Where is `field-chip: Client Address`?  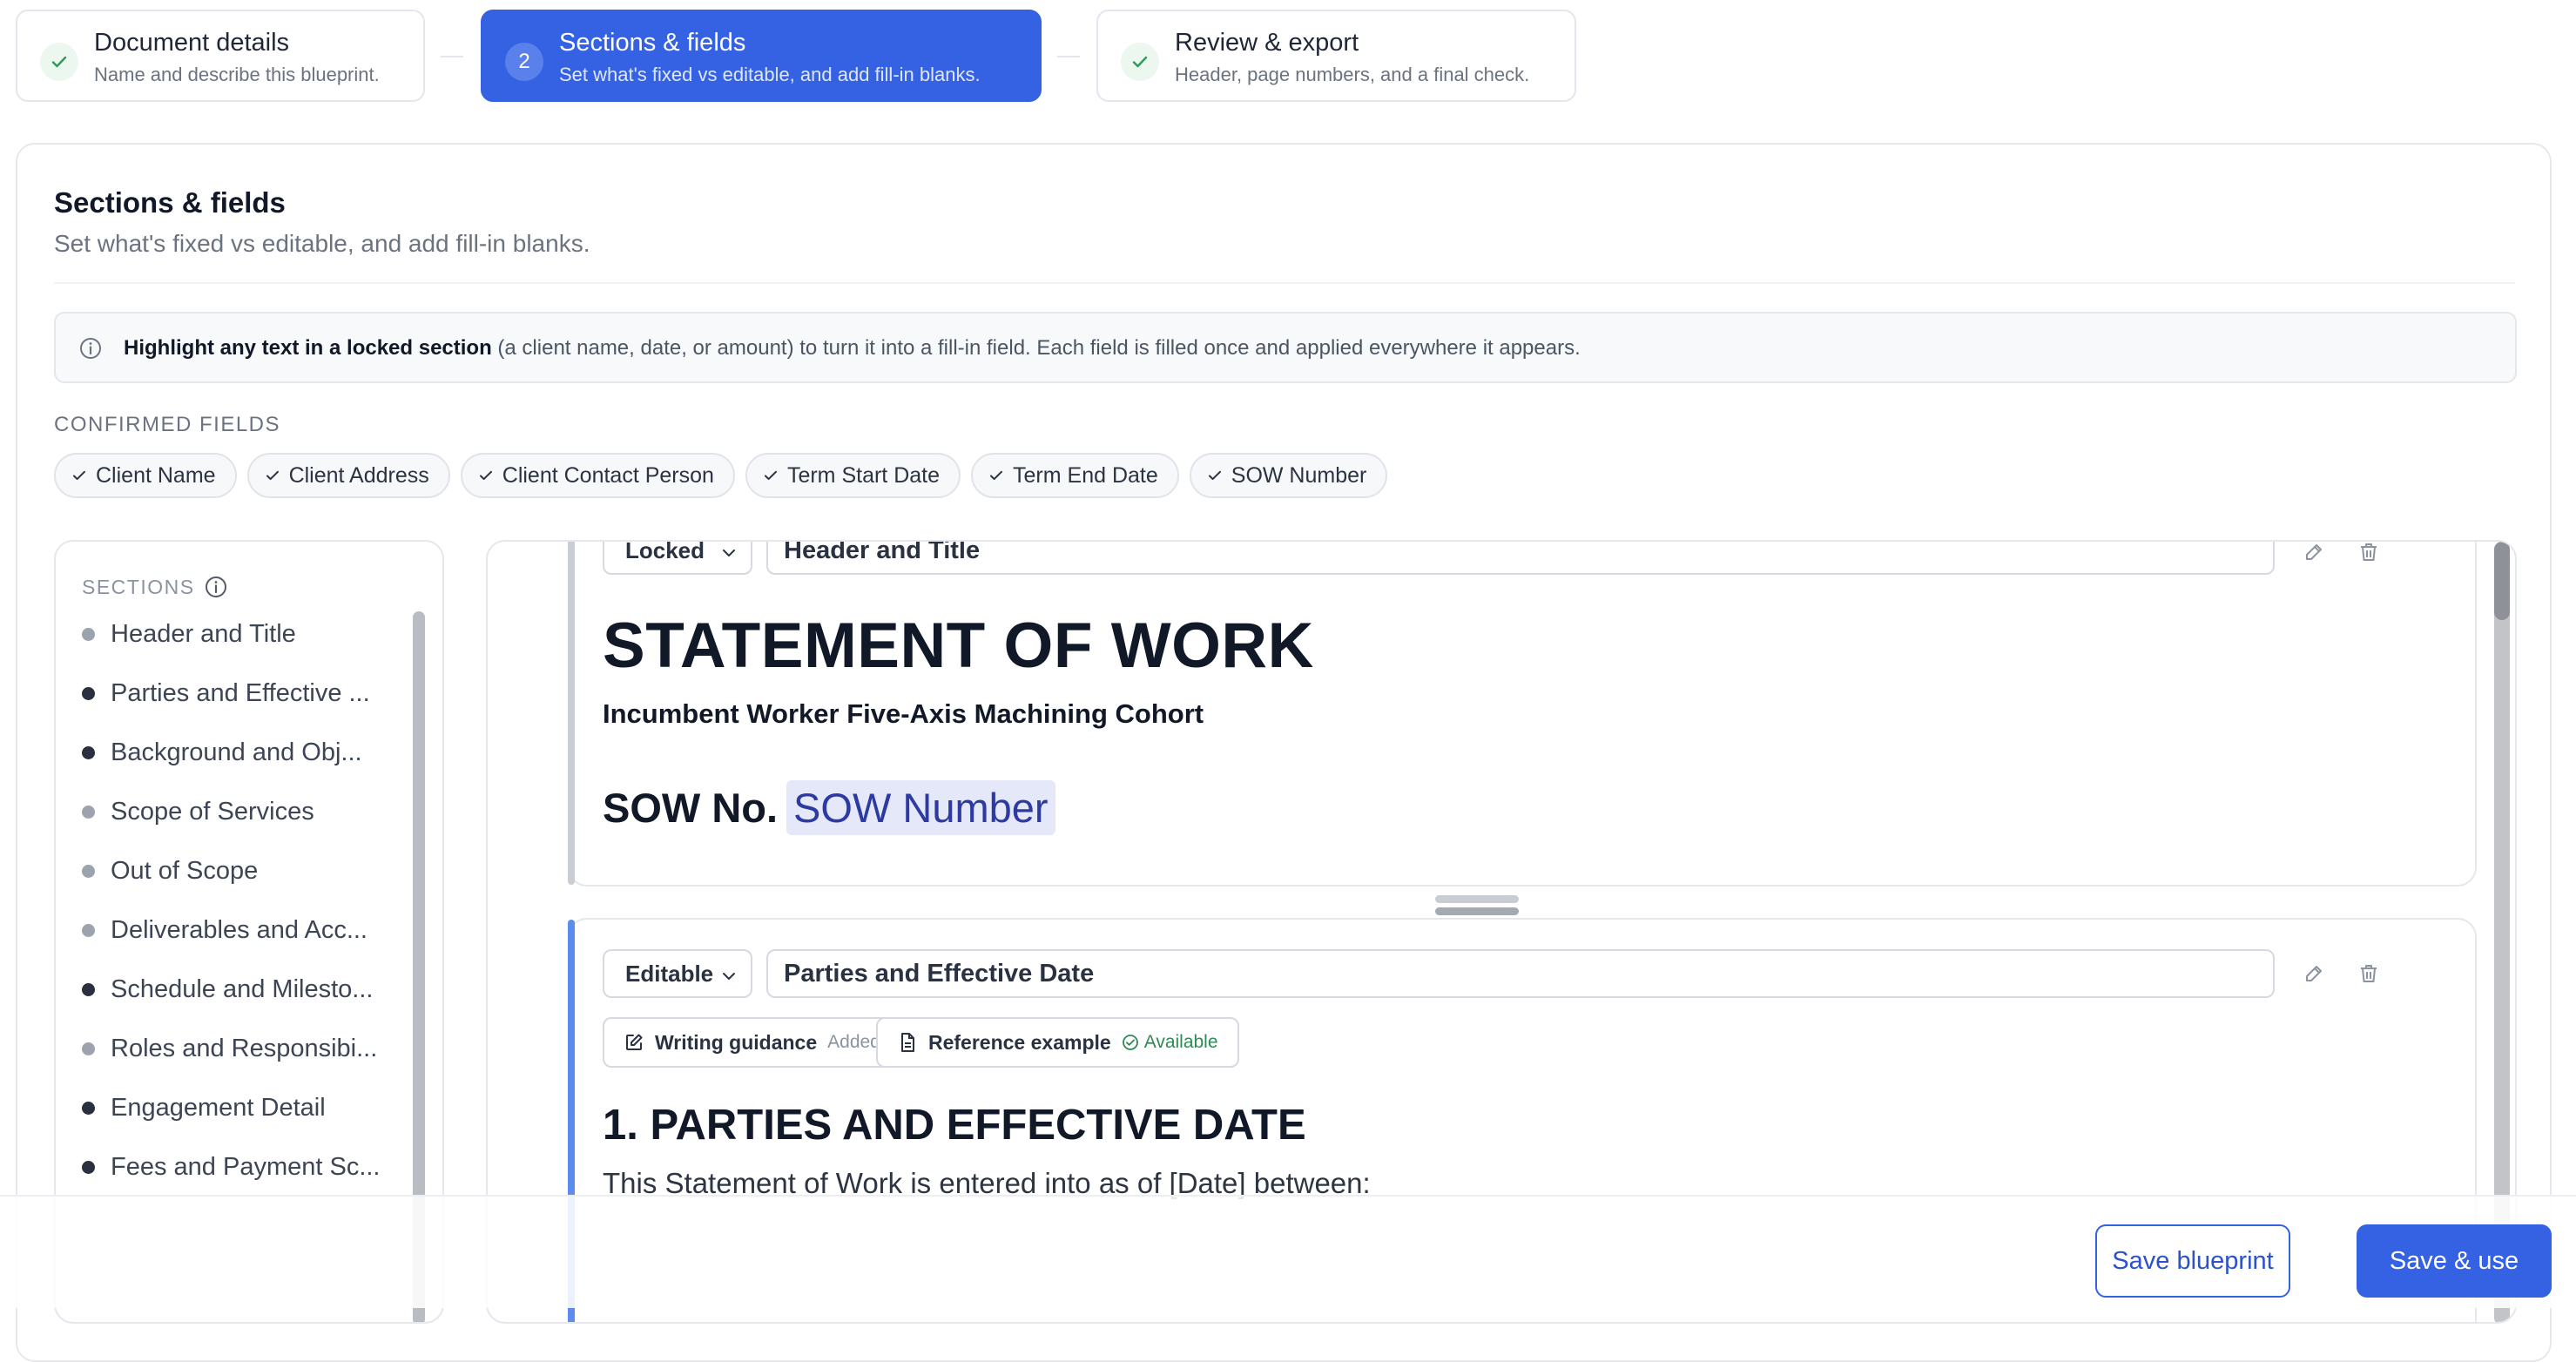 field-chip: Client Address is located at coordinates (348, 476).